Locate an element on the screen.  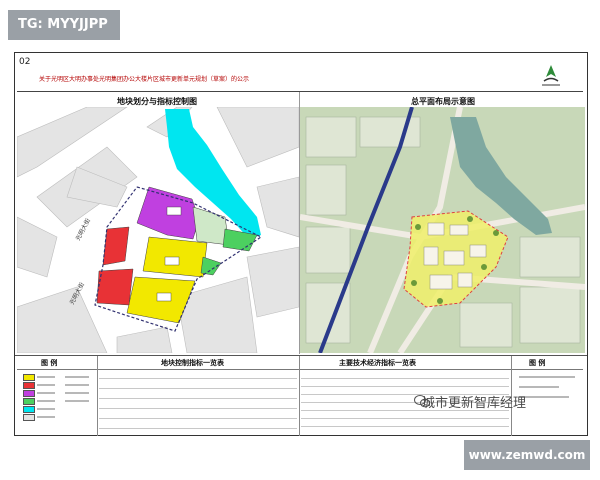
left-panel-title: 地块划分与指标控制图 is located at coordinates (157, 101).